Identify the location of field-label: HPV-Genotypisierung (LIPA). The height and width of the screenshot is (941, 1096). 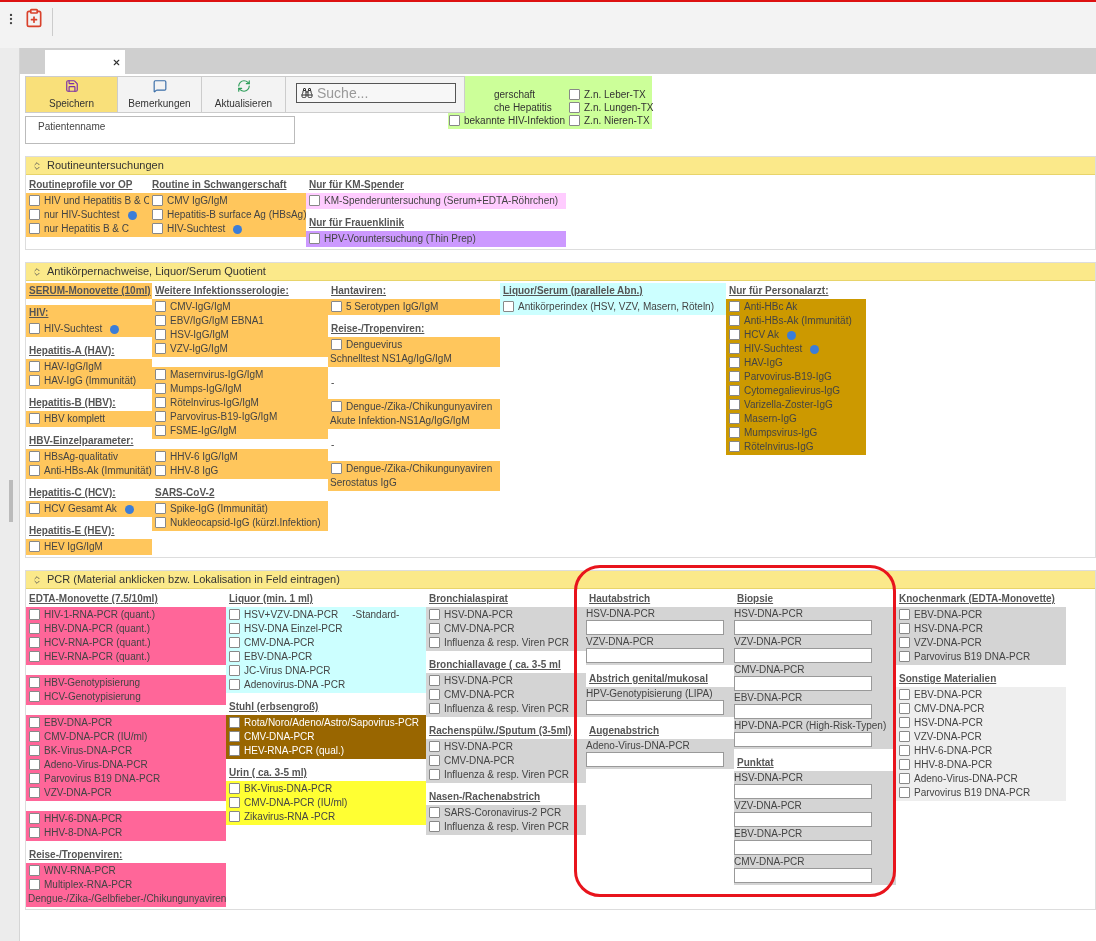
(649, 693).